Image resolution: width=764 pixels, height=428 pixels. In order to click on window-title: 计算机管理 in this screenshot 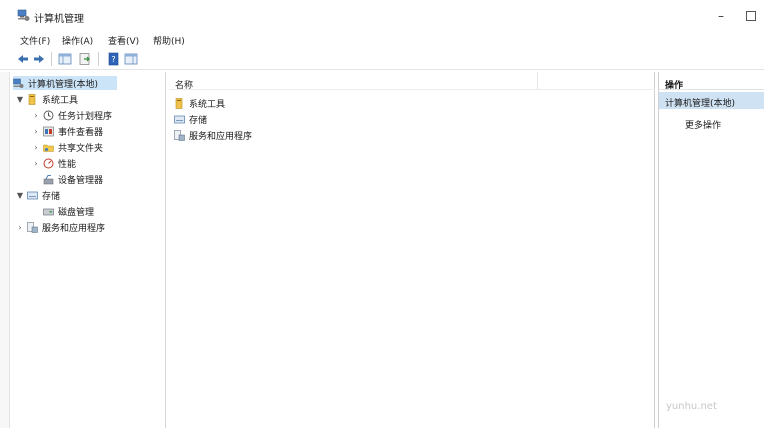, I will do `click(59, 19)`.